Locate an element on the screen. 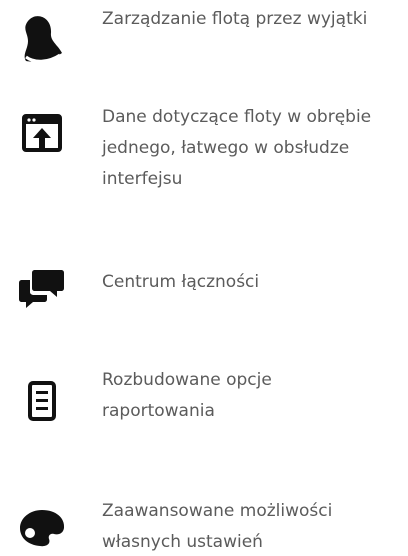  bell-icon is located at coordinates (42, 38).